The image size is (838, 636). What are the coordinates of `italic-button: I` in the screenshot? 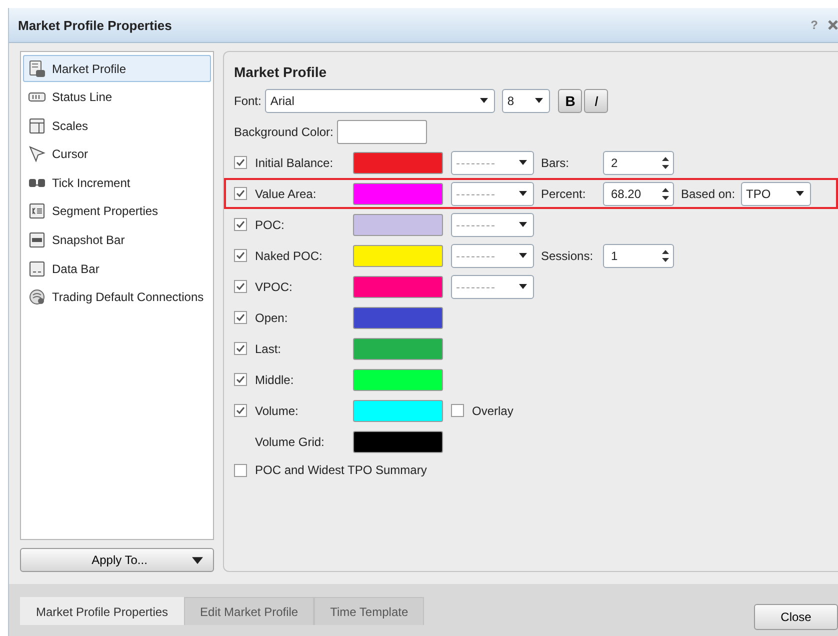 It's located at (596, 100).